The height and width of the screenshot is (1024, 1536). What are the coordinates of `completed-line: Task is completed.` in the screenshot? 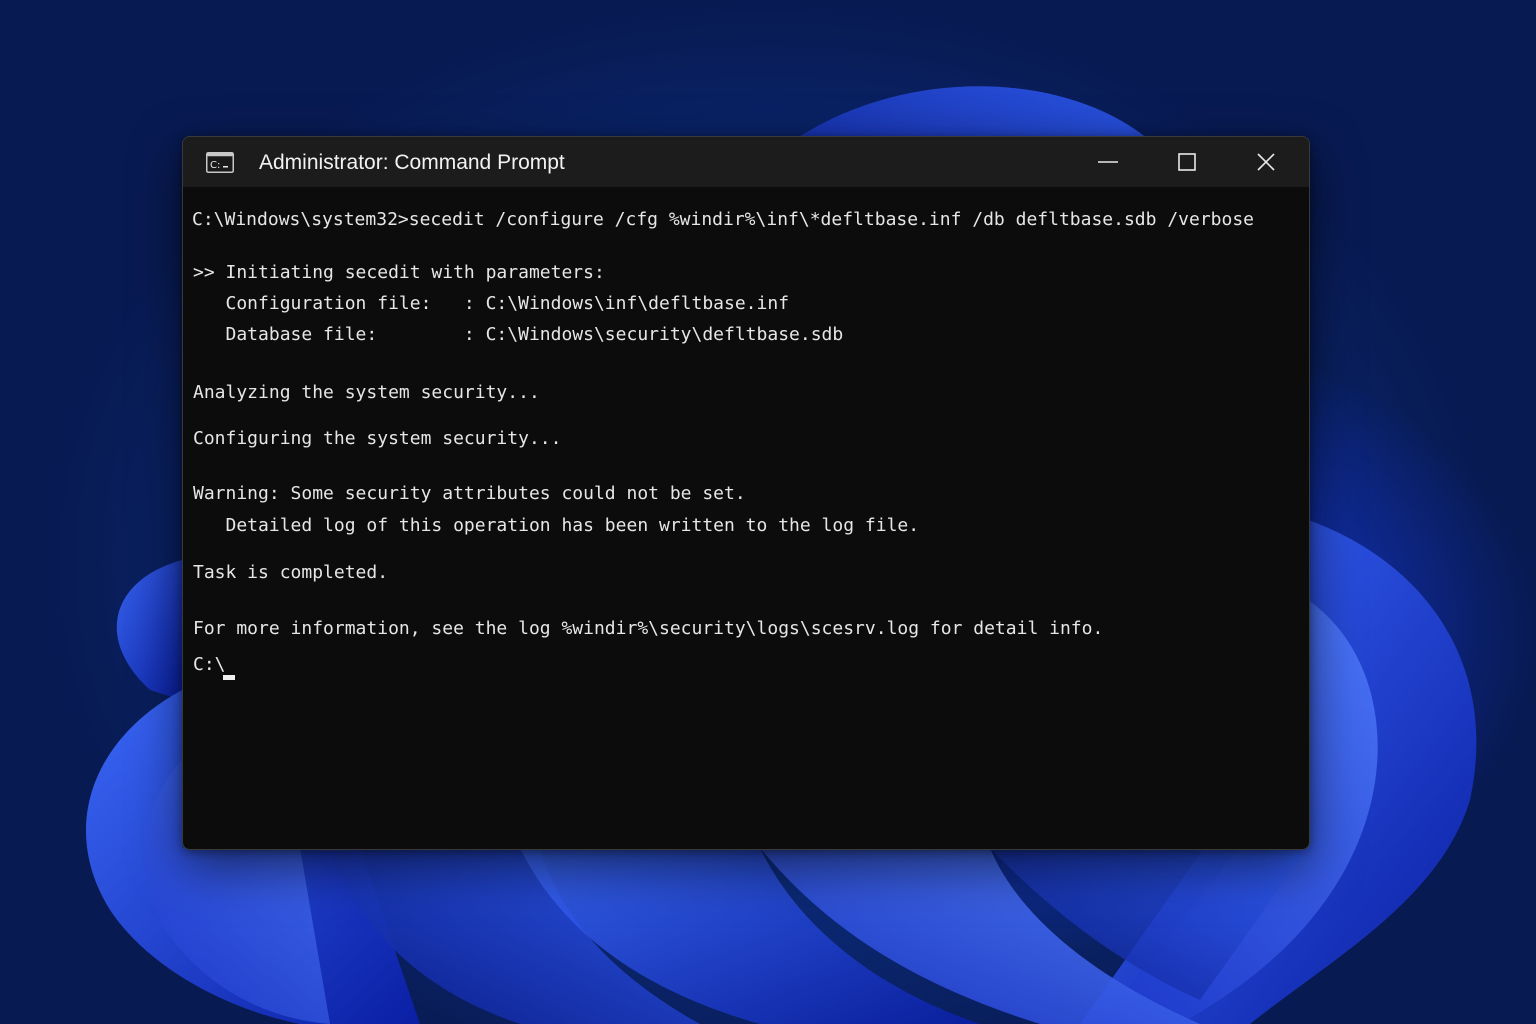 It's located at (291, 572).